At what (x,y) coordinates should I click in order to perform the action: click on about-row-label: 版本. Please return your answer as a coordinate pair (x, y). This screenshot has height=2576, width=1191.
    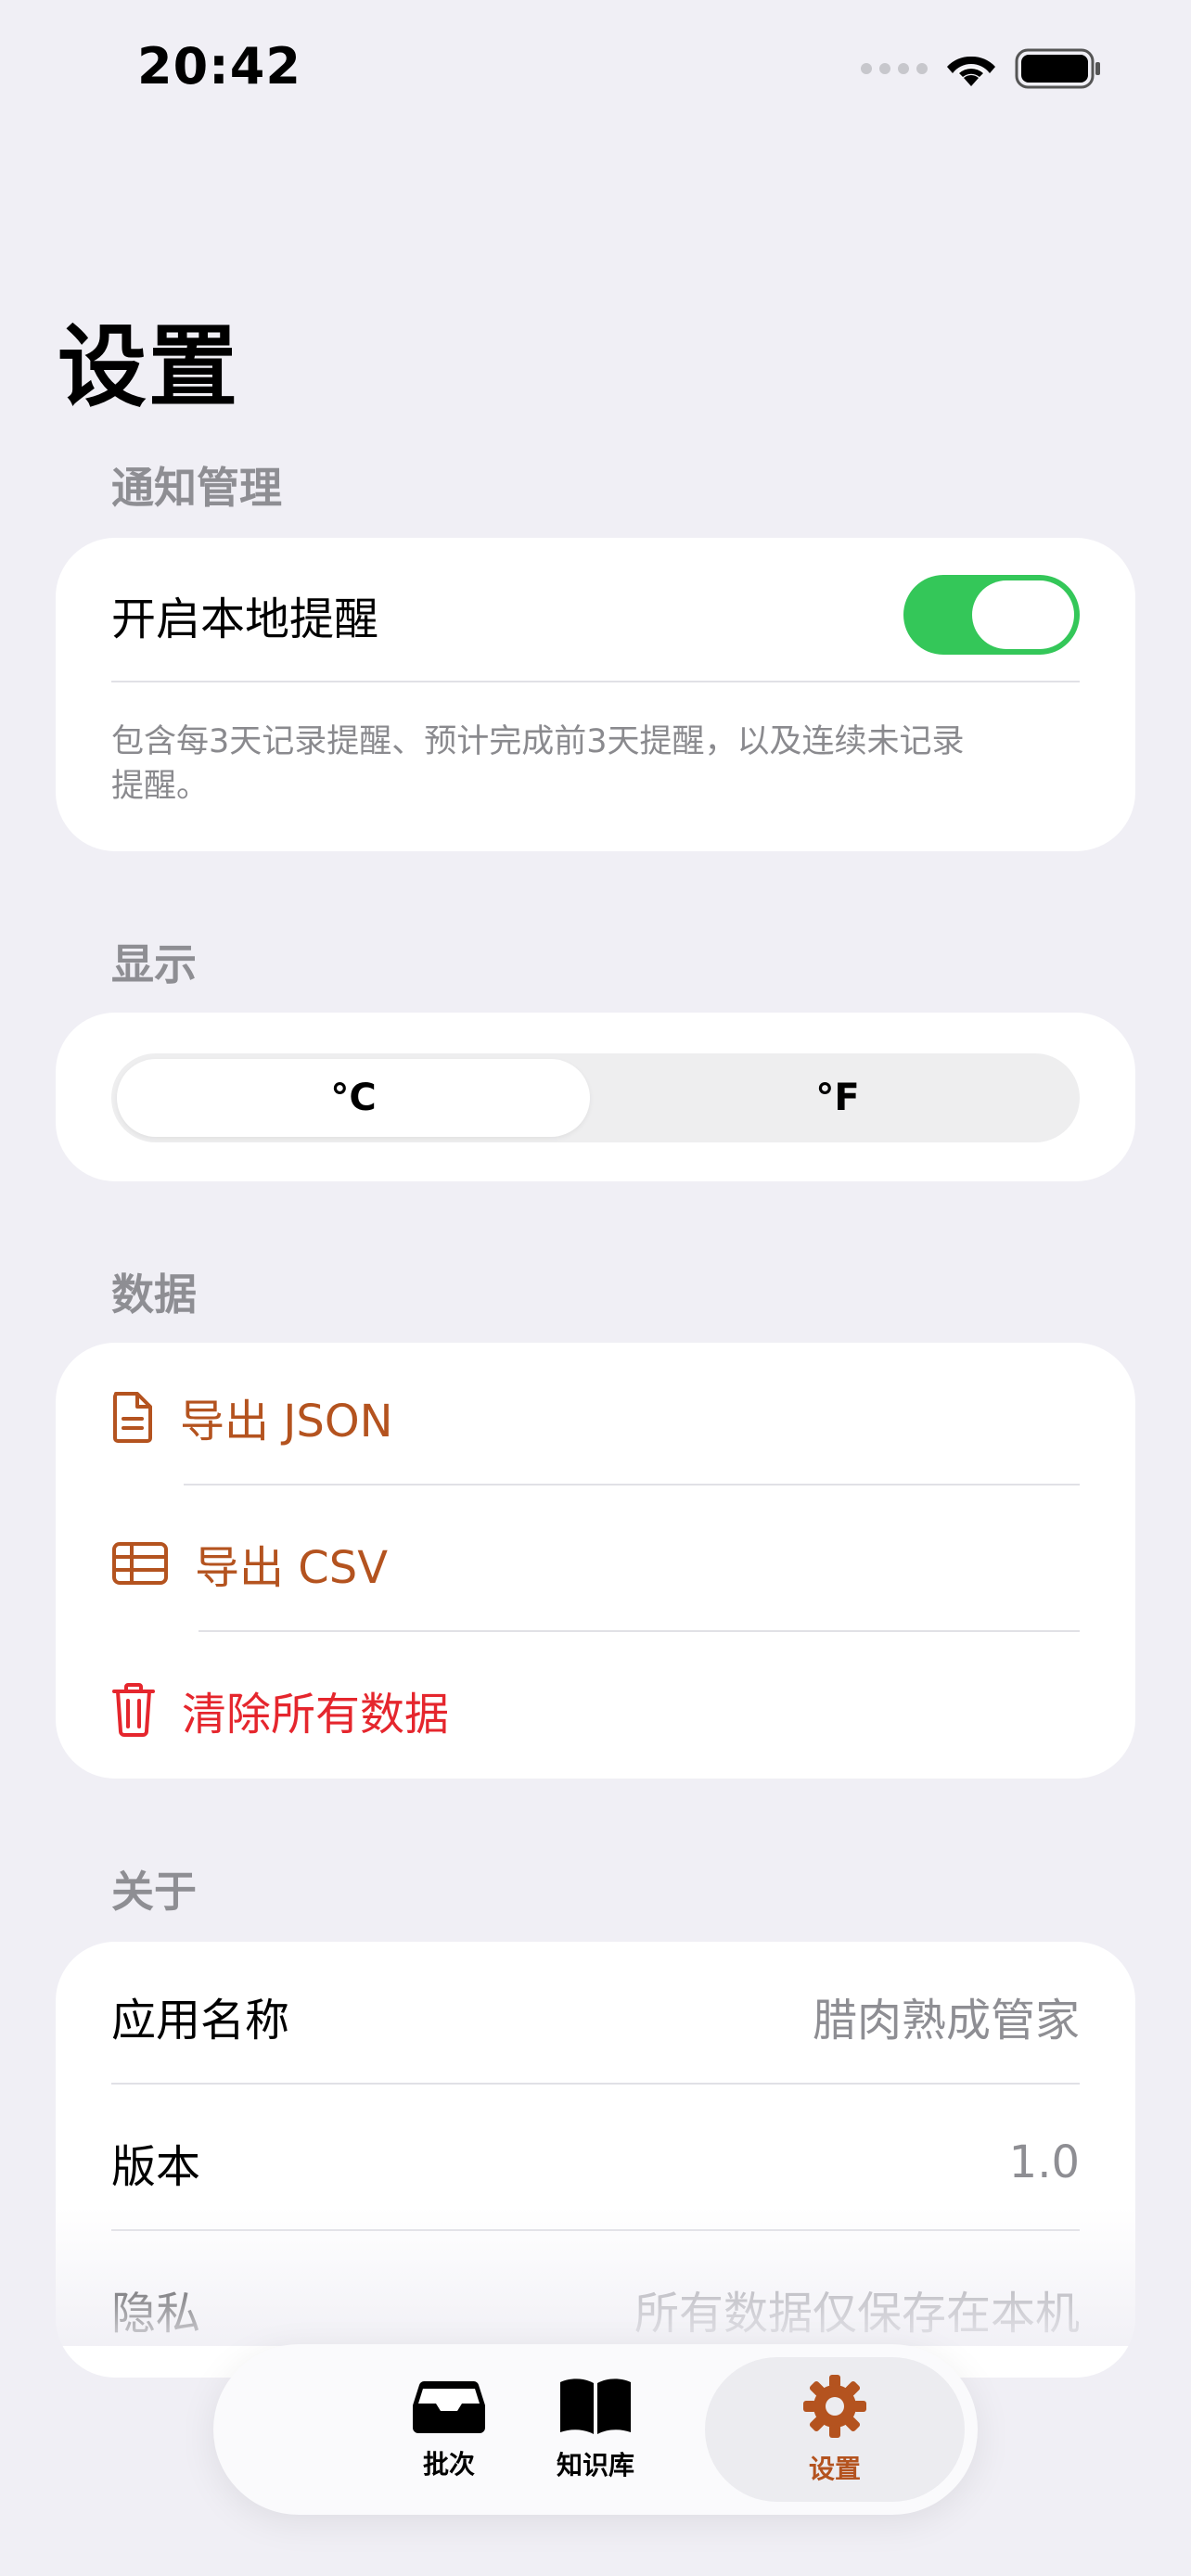
    Looking at the image, I should click on (156, 2167).